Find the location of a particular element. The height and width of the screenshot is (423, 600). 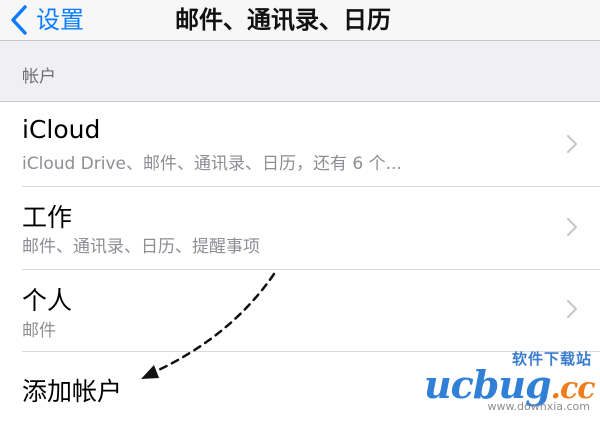

account-title: 工作 is located at coordinates (47, 217).